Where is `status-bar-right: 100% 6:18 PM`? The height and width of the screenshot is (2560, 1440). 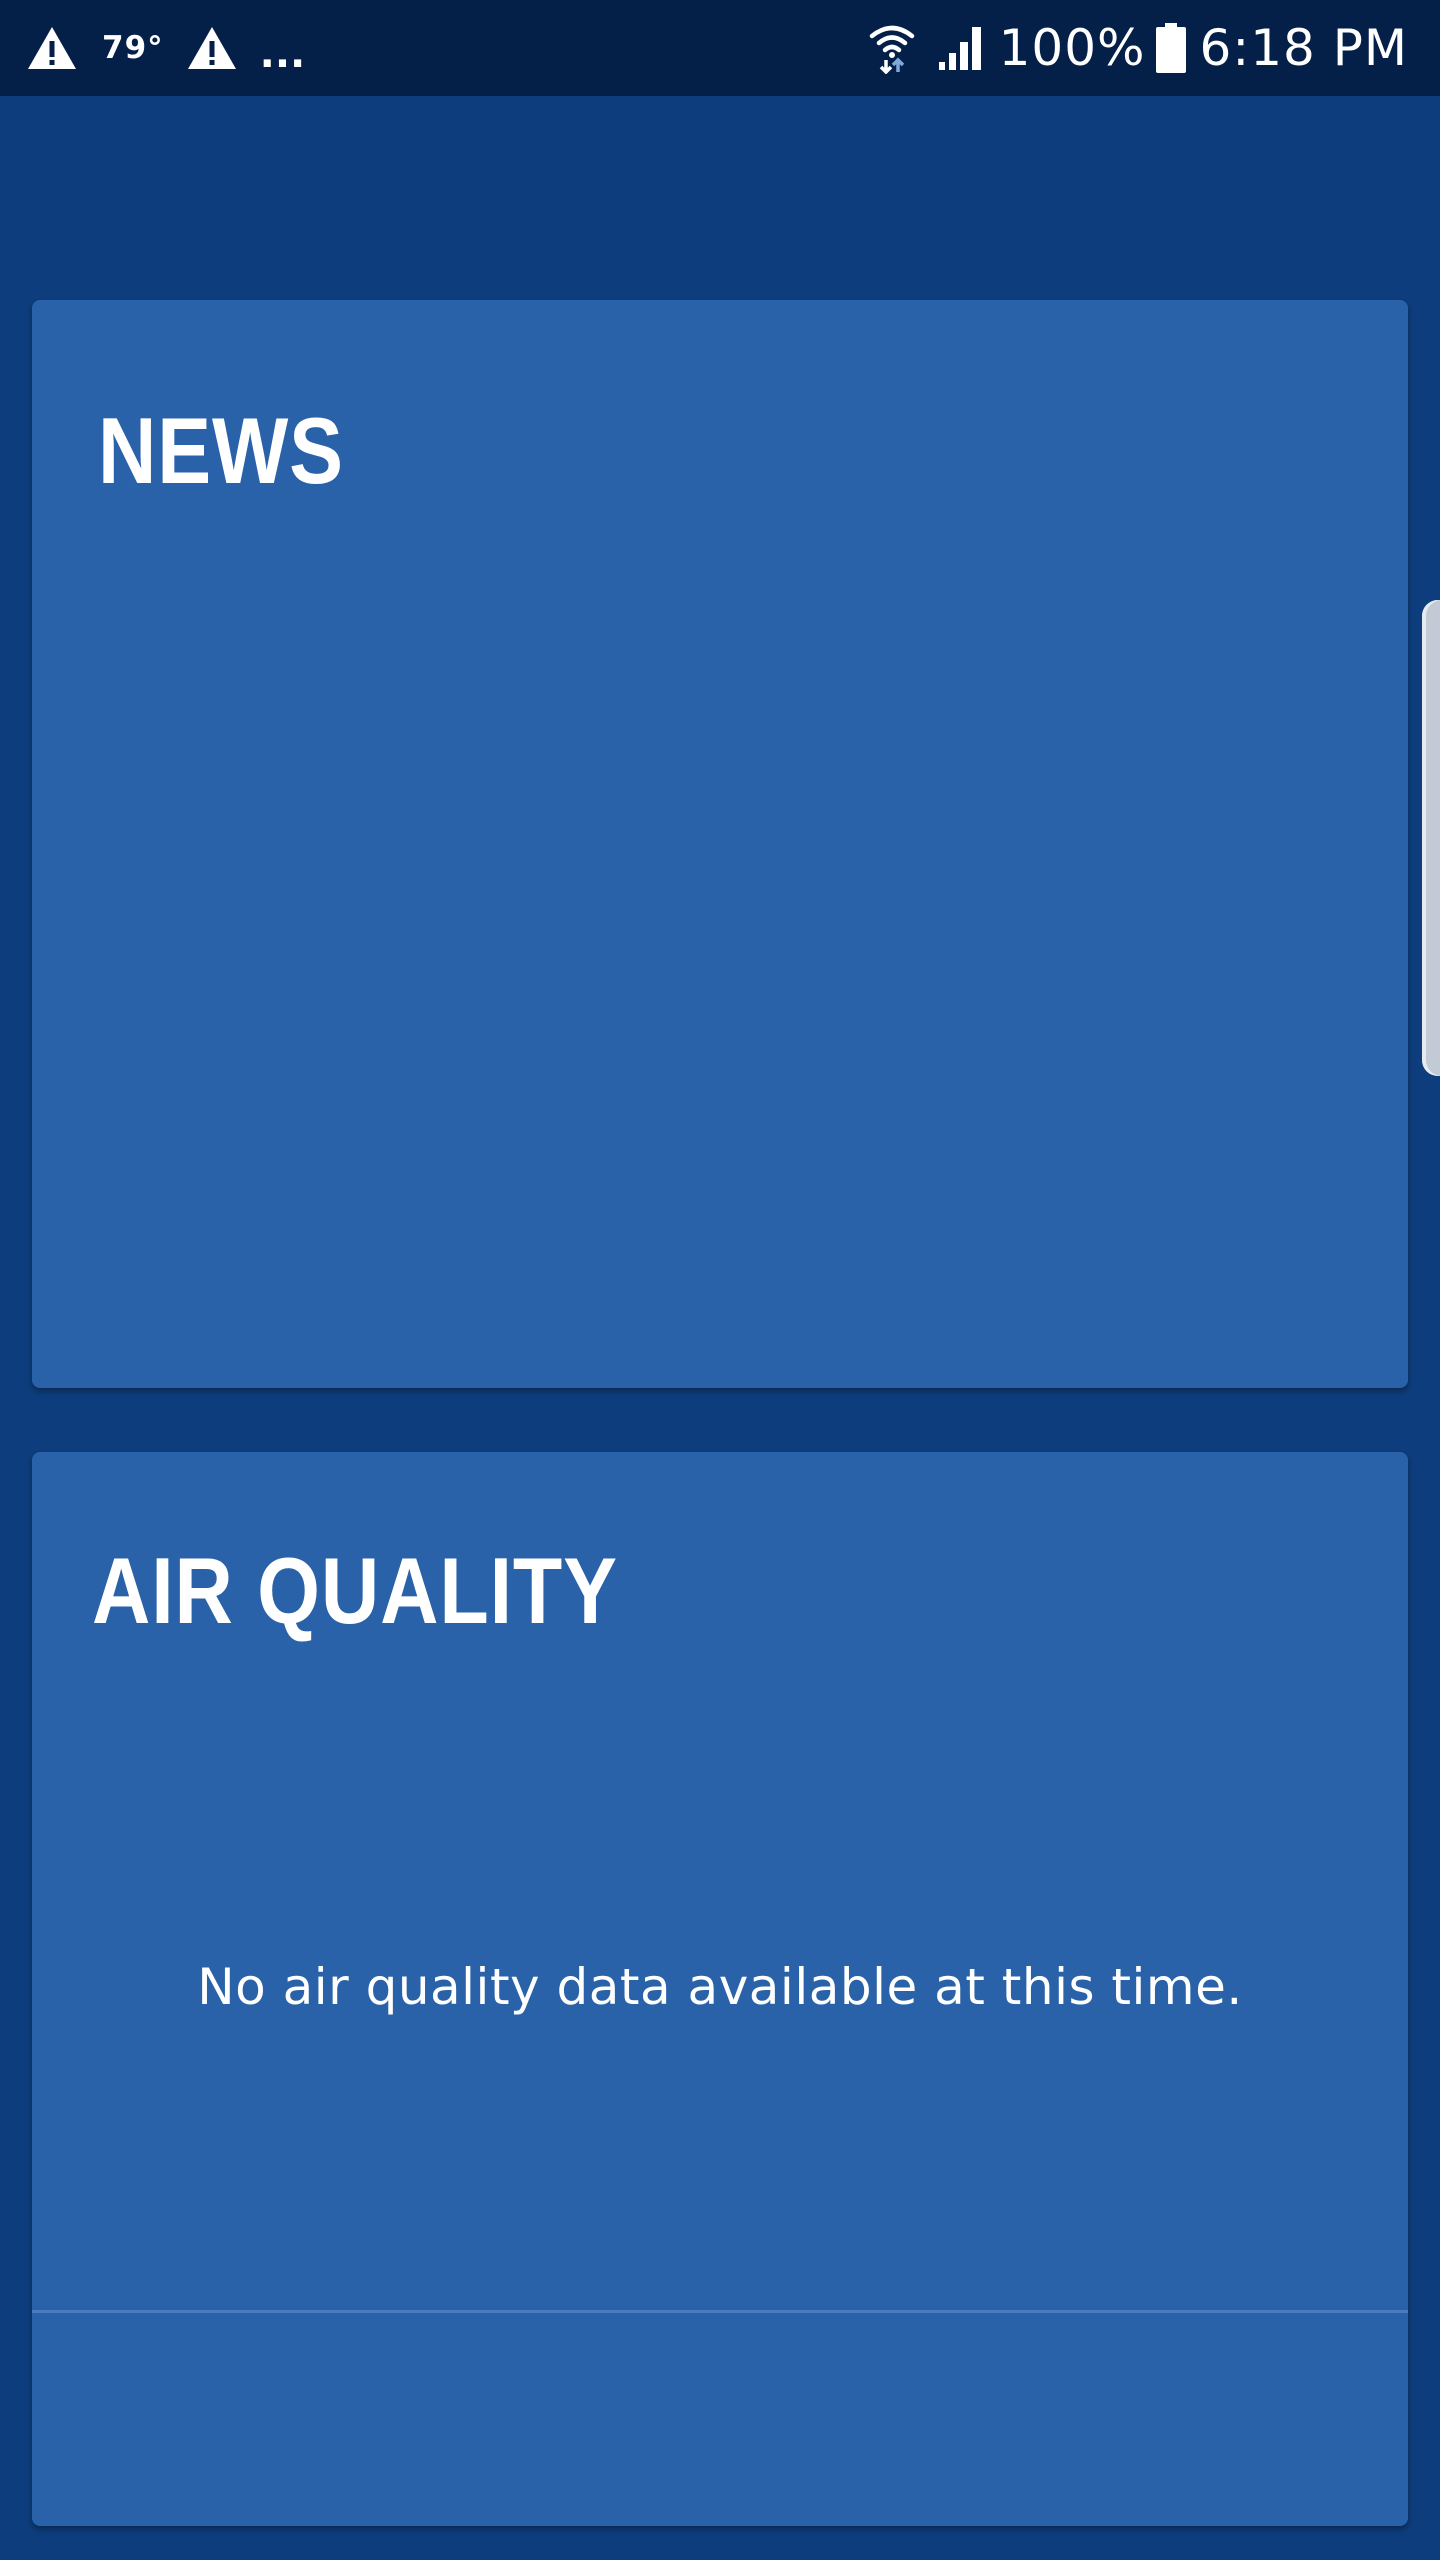
status-bar-right: 100% 6:18 PM is located at coordinates (1138, 48).